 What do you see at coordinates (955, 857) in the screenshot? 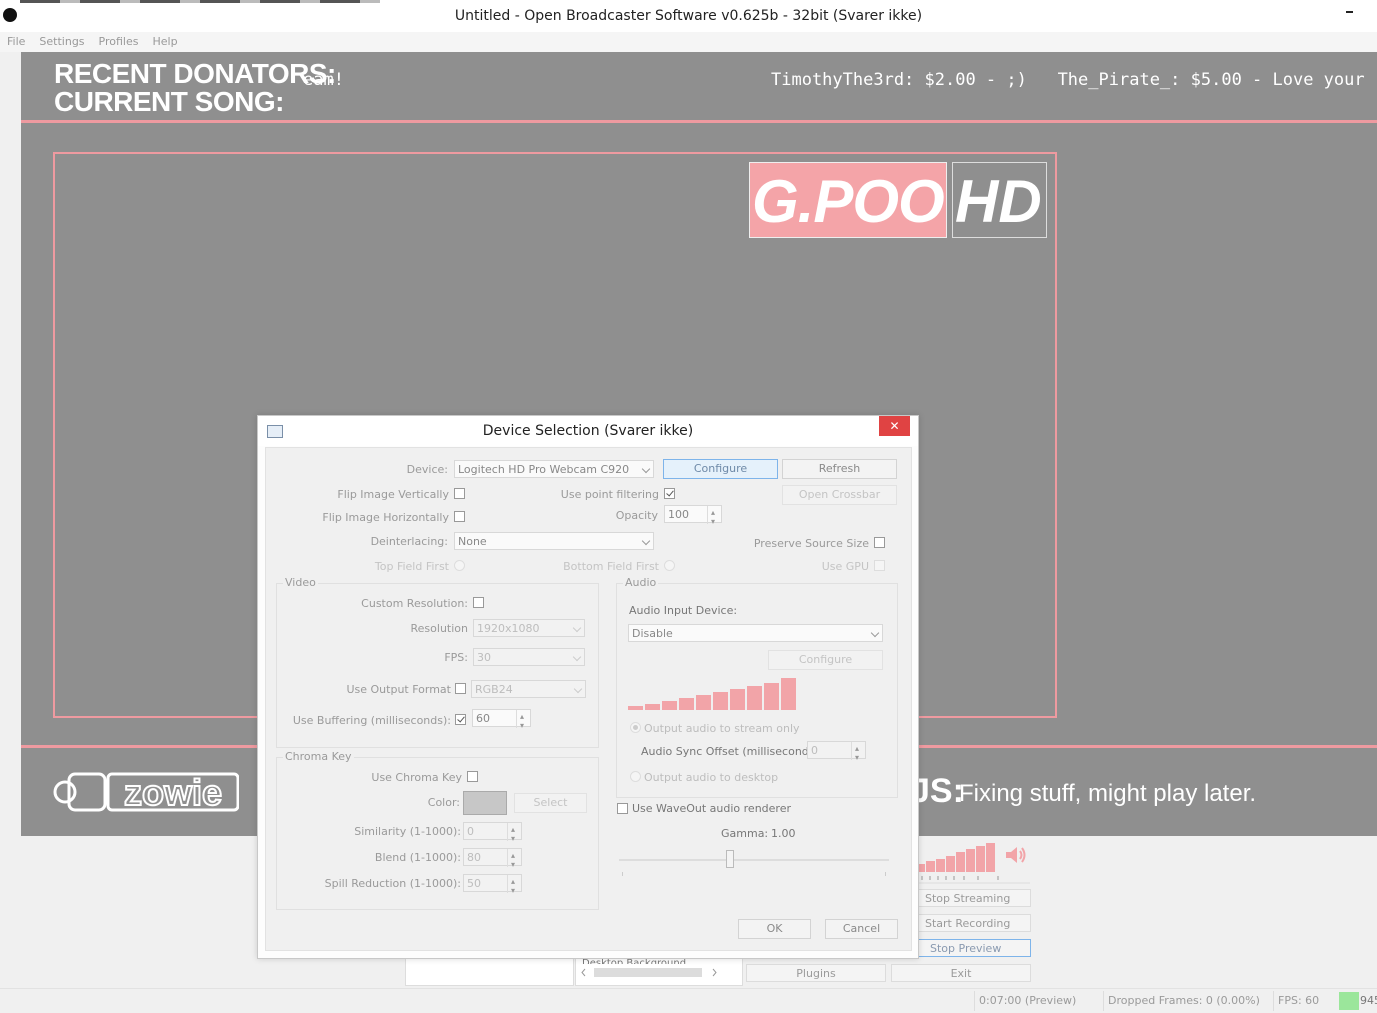
I see `desktop-audio-meter` at bounding box center [955, 857].